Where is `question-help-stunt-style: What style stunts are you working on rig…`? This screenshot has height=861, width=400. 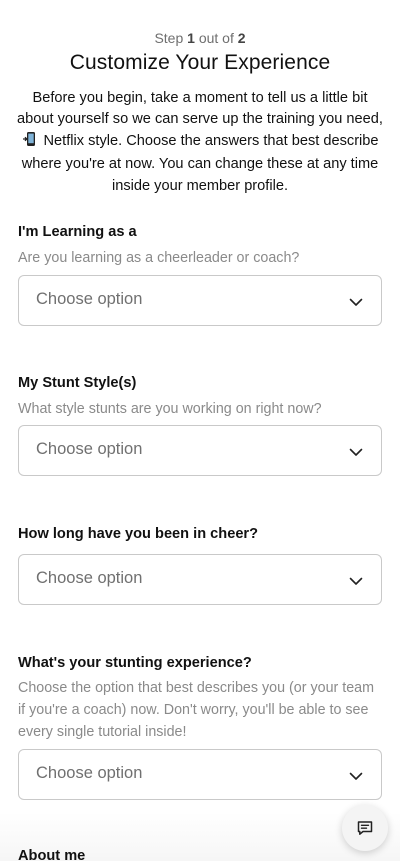 question-help-stunt-style: What style stunts are you working on rig… is located at coordinates (170, 409).